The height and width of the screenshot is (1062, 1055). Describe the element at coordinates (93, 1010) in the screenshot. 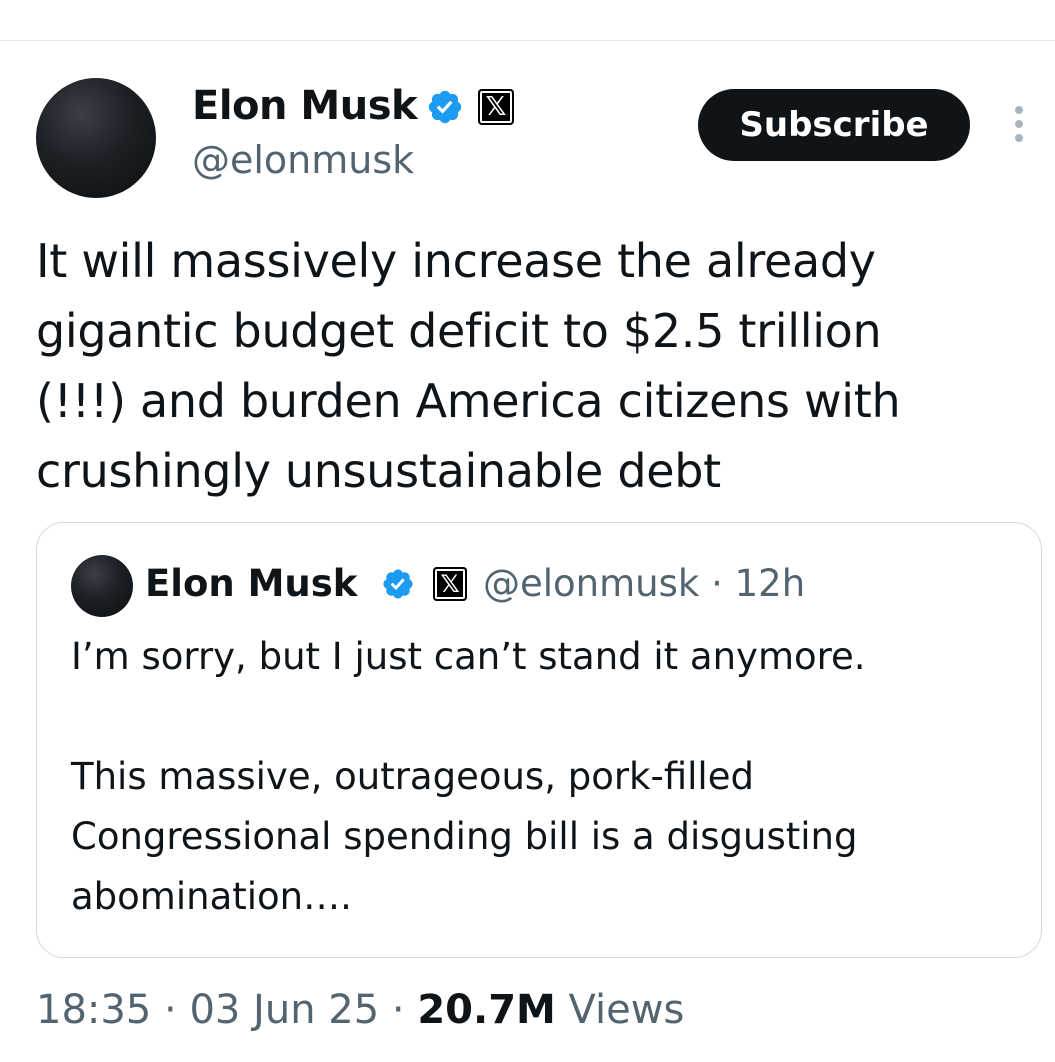

I see `tweet-time: 18:35` at that location.